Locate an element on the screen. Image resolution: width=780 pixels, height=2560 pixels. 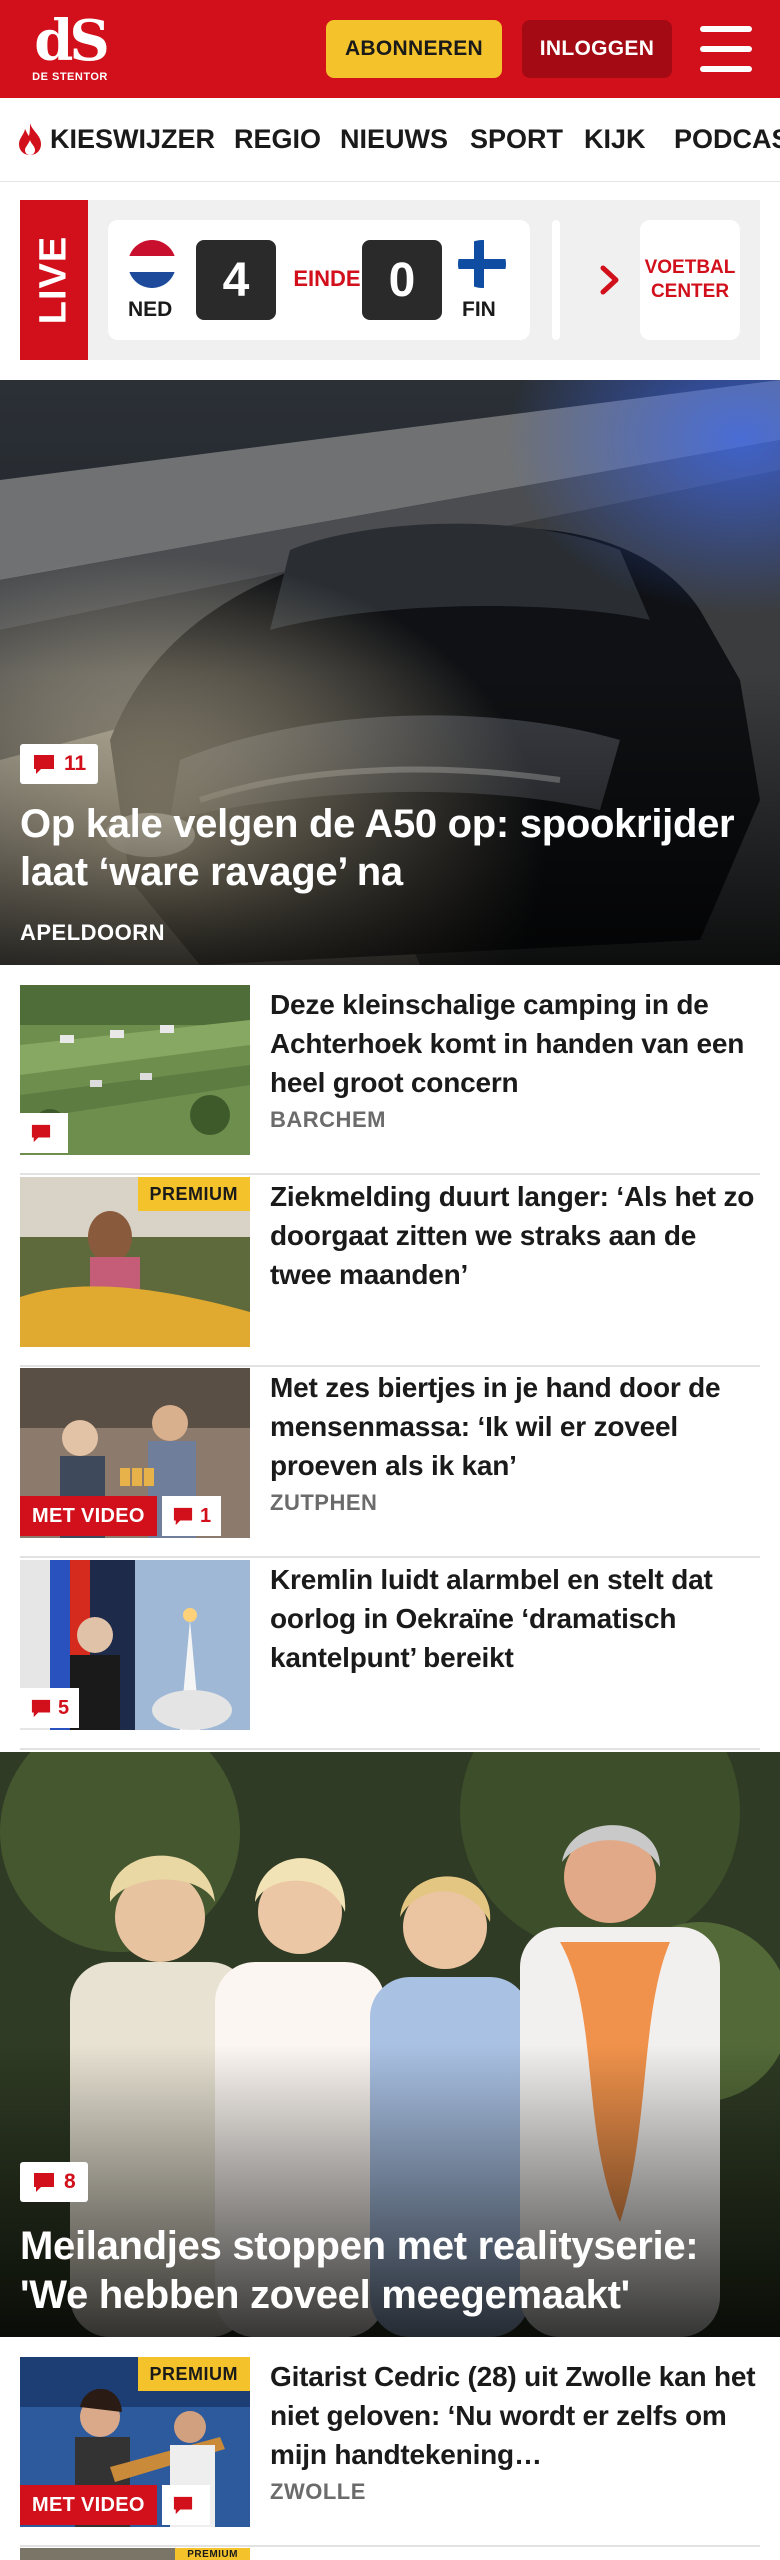
hero-location: APELDOORN is located at coordinates (93, 932).